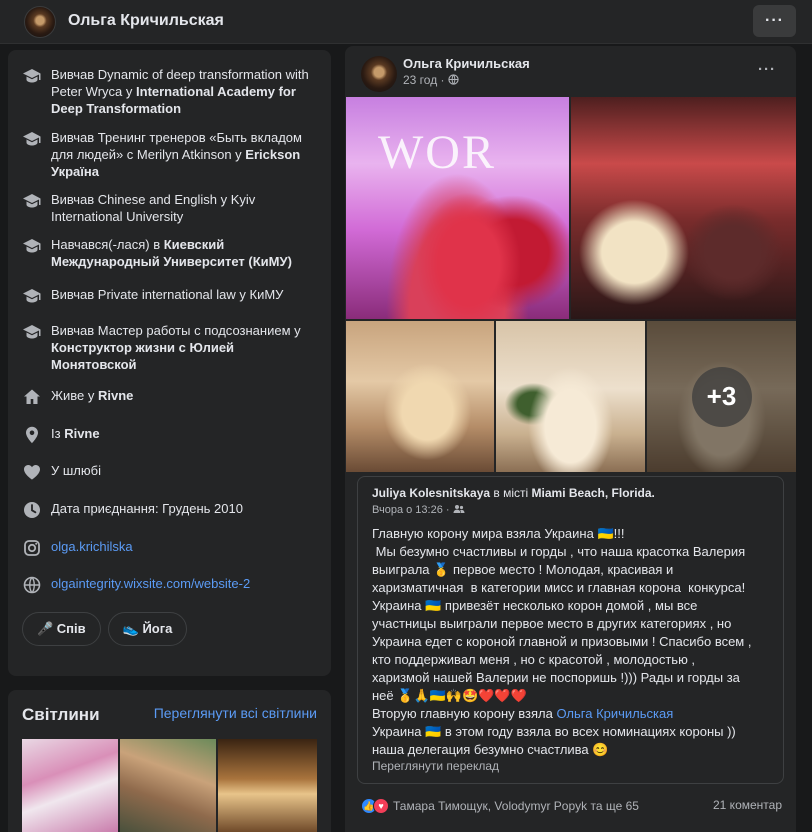 The width and height of the screenshot is (812, 832). Describe the element at coordinates (453, 80) in the screenshot. I see `globe-icon` at that location.